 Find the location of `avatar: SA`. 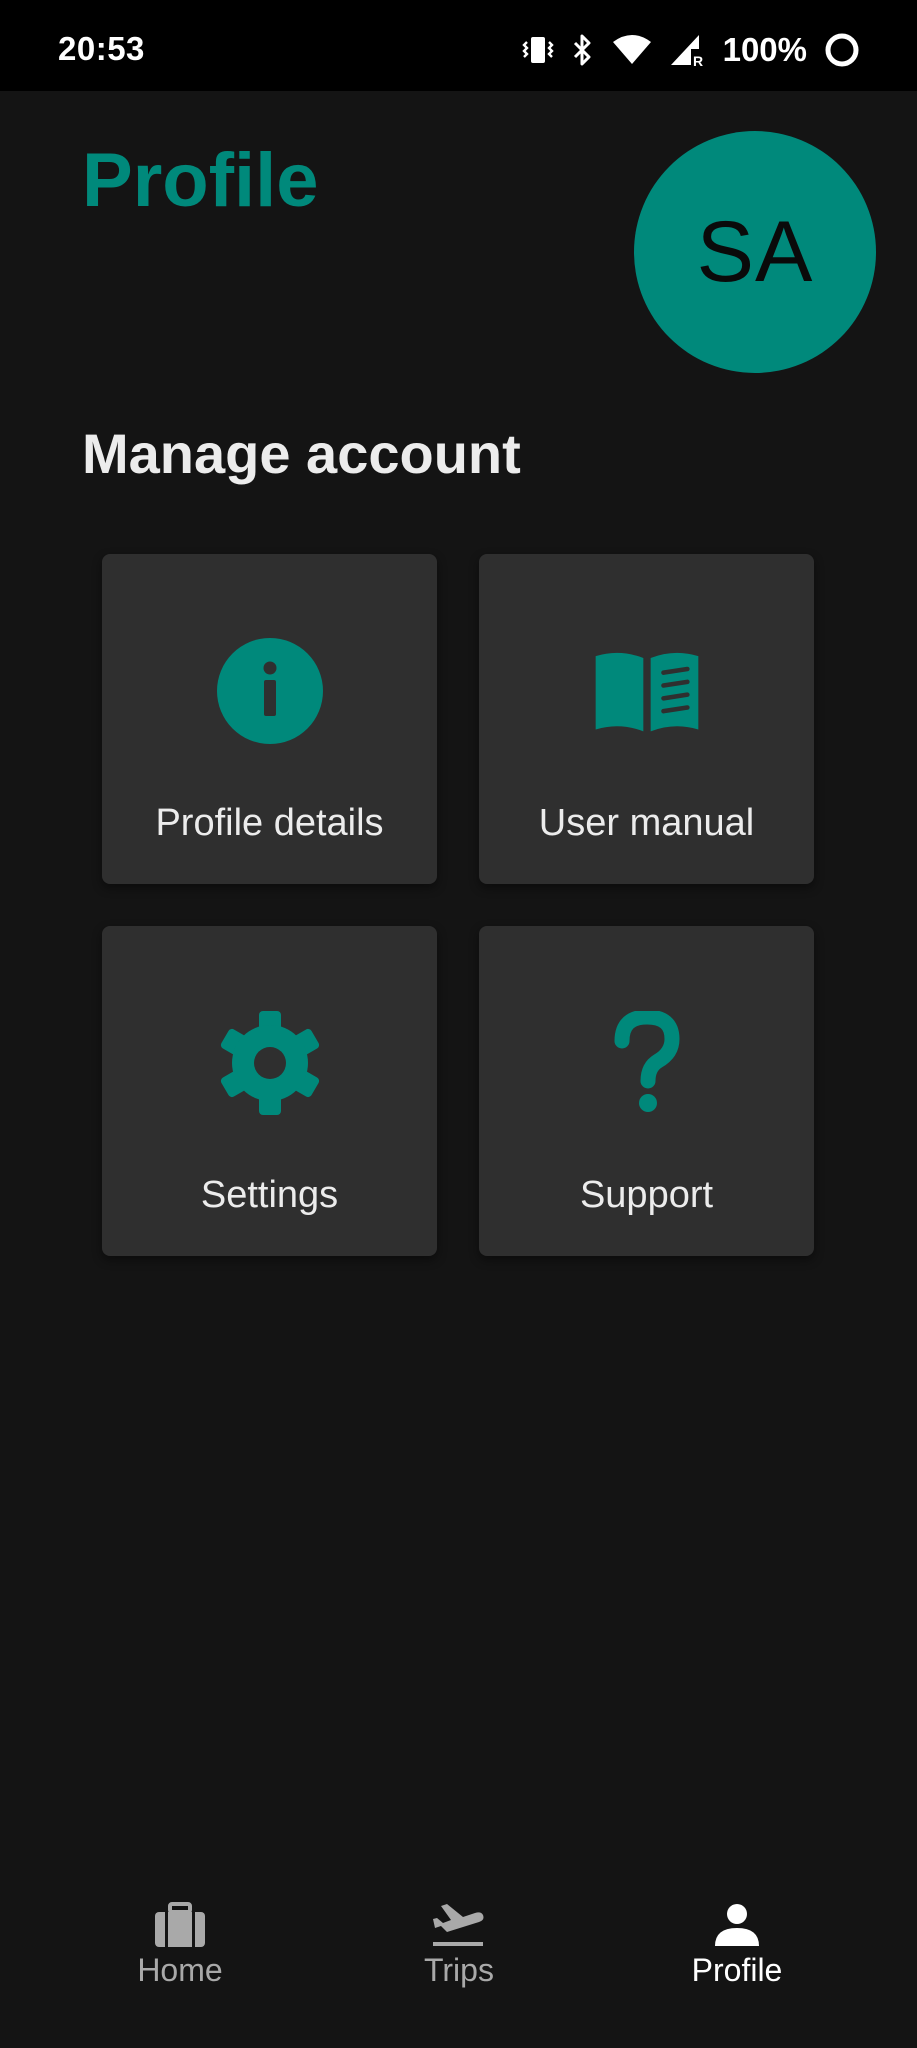

avatar: SA is located at coordinates (755, 252).